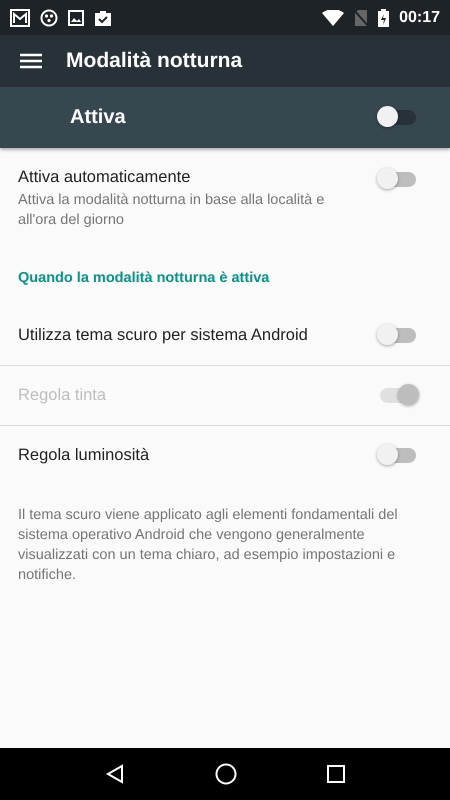 The image size is (450, 800). I want to click on setting-row: Utilizza tema scuro per sistema Android, so click(225, 336).